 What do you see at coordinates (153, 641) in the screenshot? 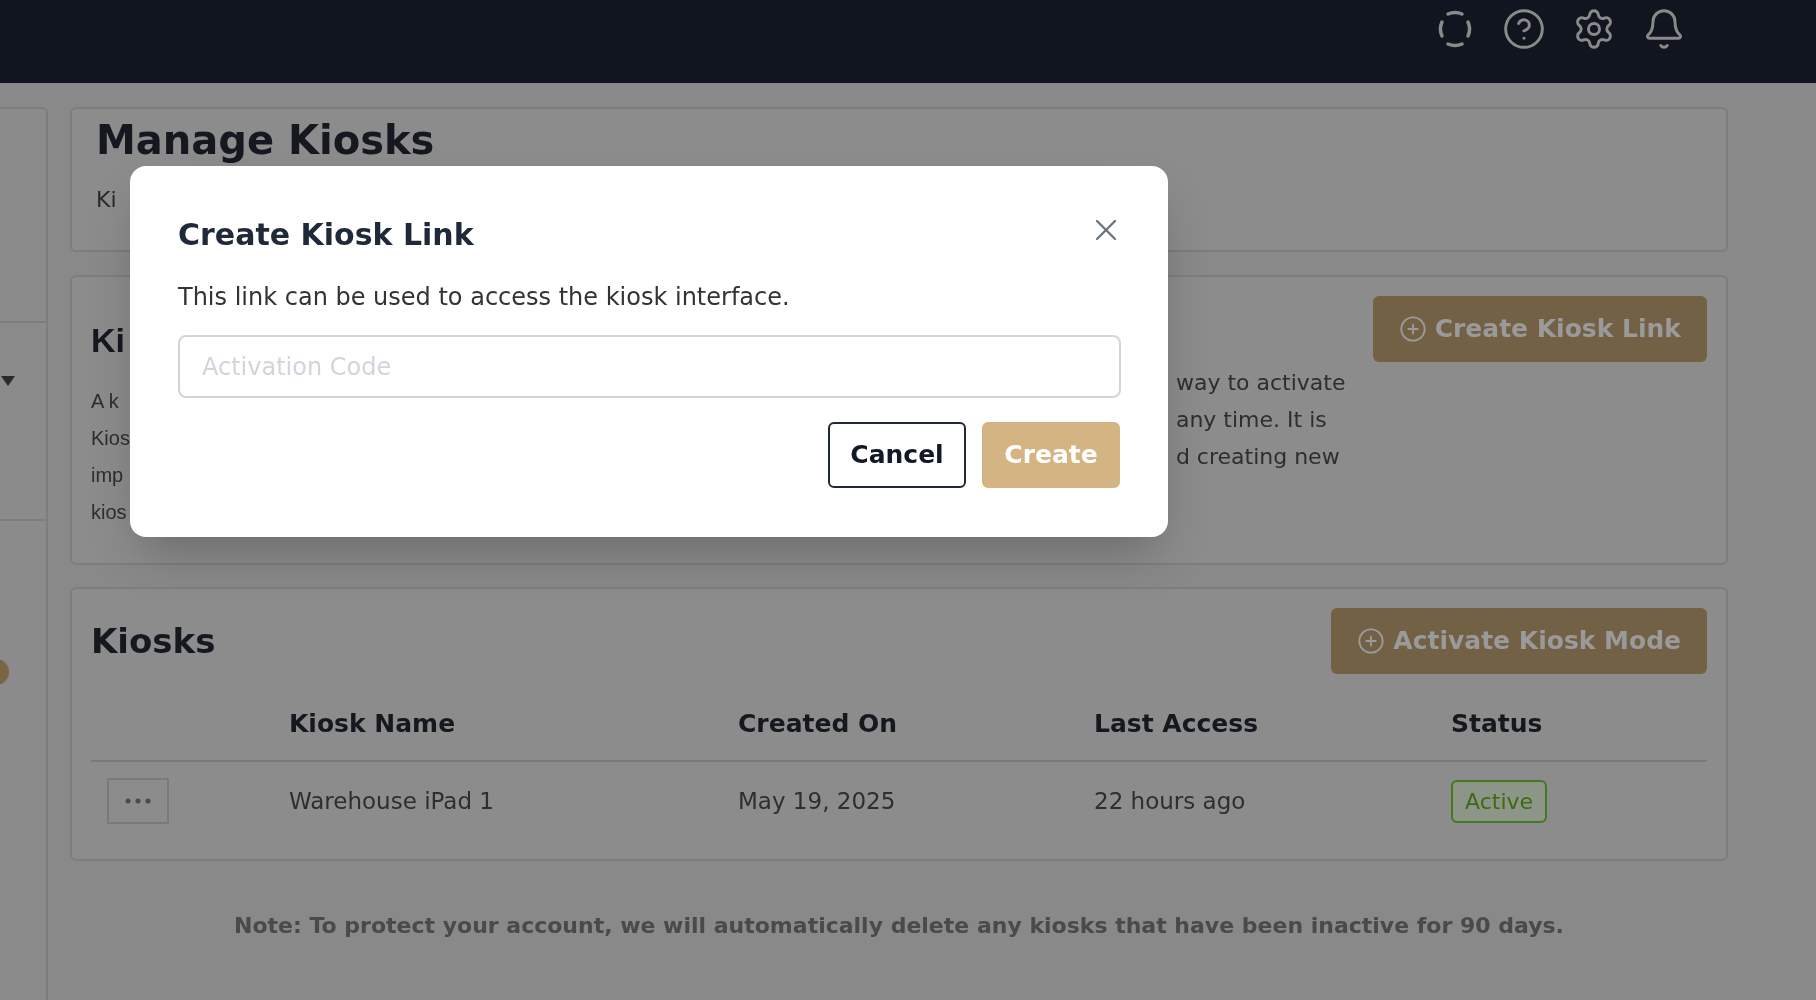
I see `section-heading: Kiosks` at bounding box center [153, 641].